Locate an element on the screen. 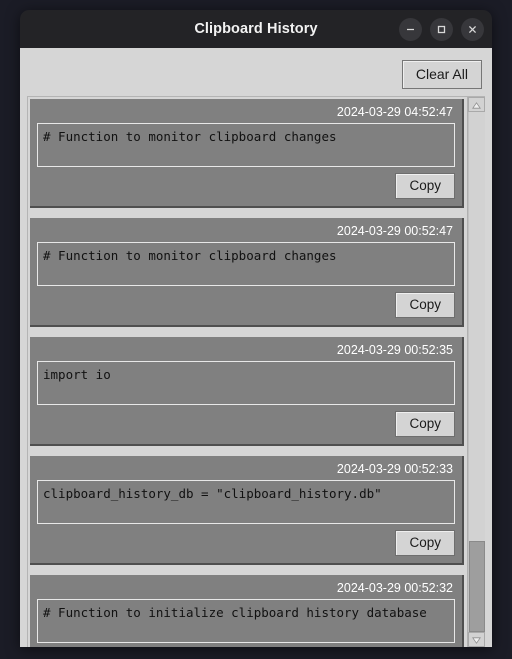 The width and height of the screenshot is (512, 659). triangle-down-icon is located at coordinates (476, 639).